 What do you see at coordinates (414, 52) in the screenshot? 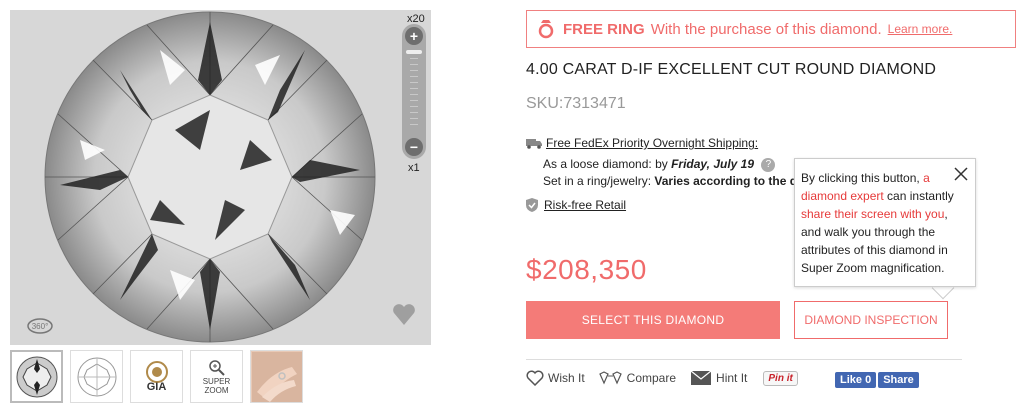
I see `zoom-slider-handle` at bounding box center [414, 52].